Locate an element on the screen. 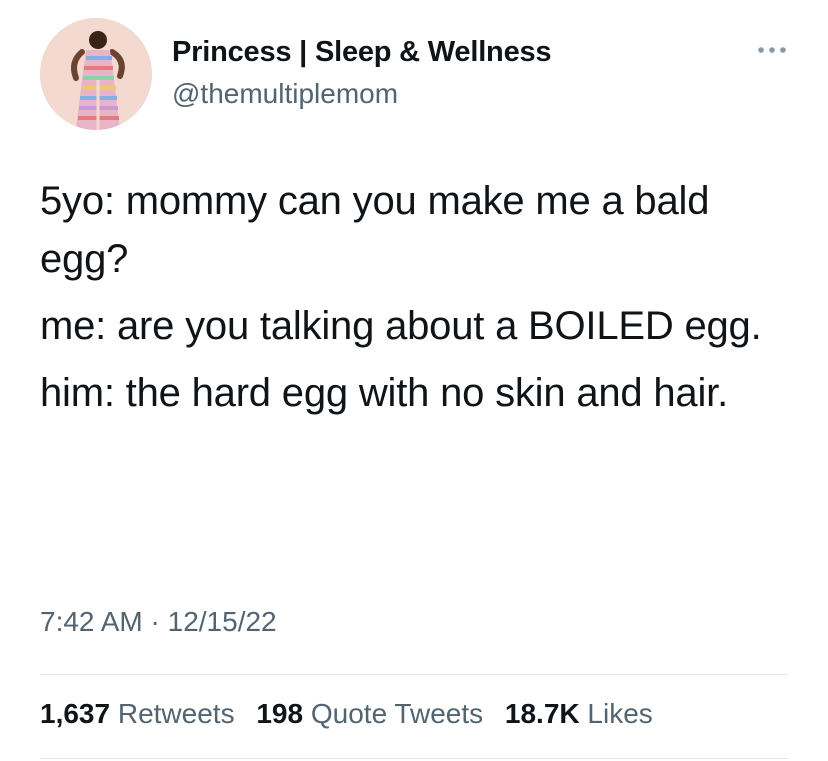  tweet-paragraph: me: are you talking about a BOILED egg. is located at coordinates (401, 326).